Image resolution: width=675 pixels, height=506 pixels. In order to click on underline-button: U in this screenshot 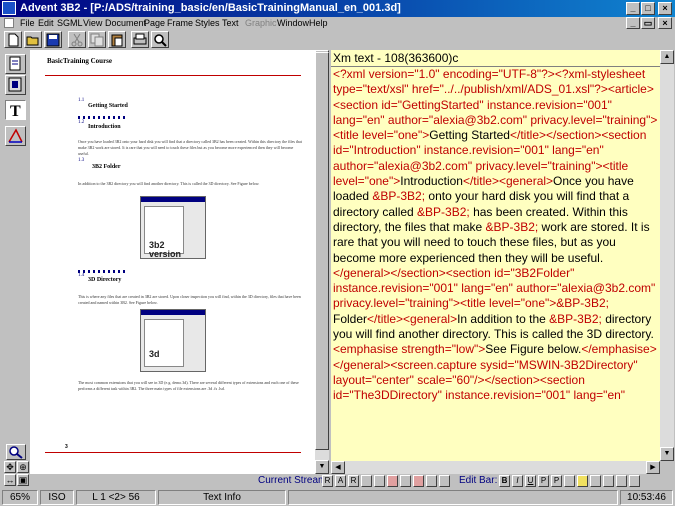, I will do `click(530, 481)`.